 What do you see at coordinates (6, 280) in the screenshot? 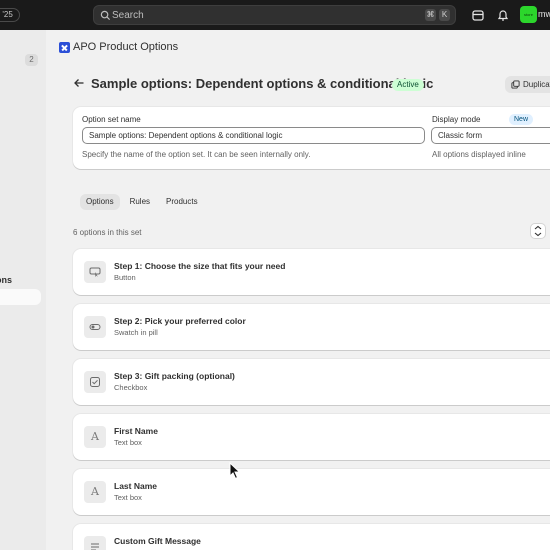
I see `sidebar-section-label: ons` at bounding box center [6, 280].